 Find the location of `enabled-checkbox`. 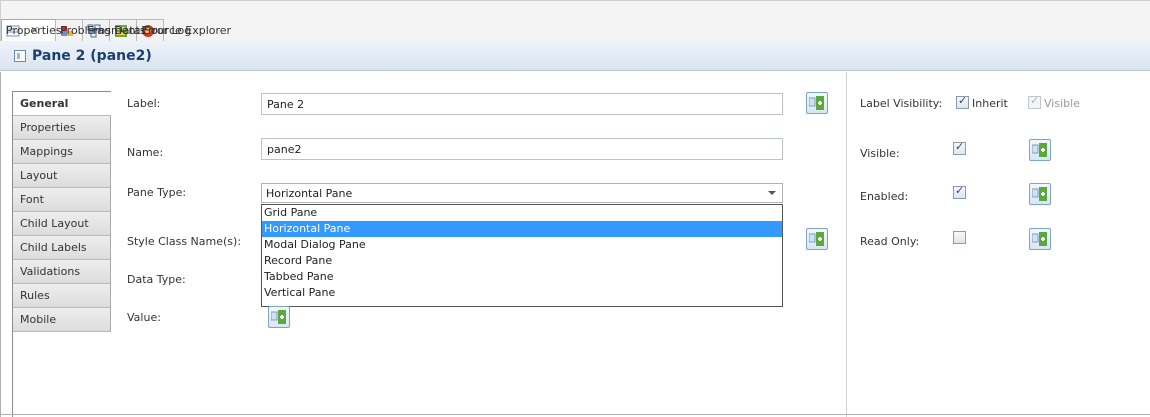

enabled-checkbox is located at coordinates (959, 191).